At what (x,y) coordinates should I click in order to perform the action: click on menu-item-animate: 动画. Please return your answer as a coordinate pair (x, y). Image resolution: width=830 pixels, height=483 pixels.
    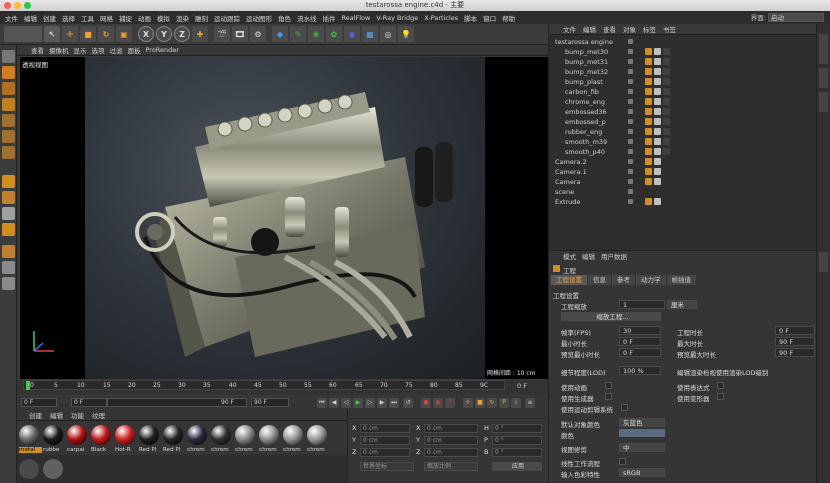
    Looking at the image, I should click on (144, 18).